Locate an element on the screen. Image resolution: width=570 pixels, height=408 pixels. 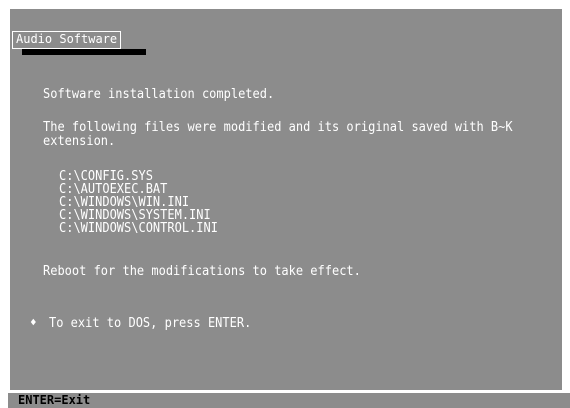
title-shadow is located at coordinates (84, 52).